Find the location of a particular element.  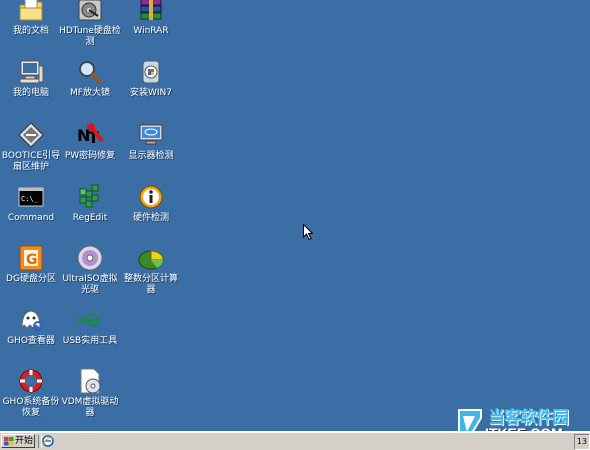

command-prompt-icon: C:\_ is located at coordinates (31, 197).